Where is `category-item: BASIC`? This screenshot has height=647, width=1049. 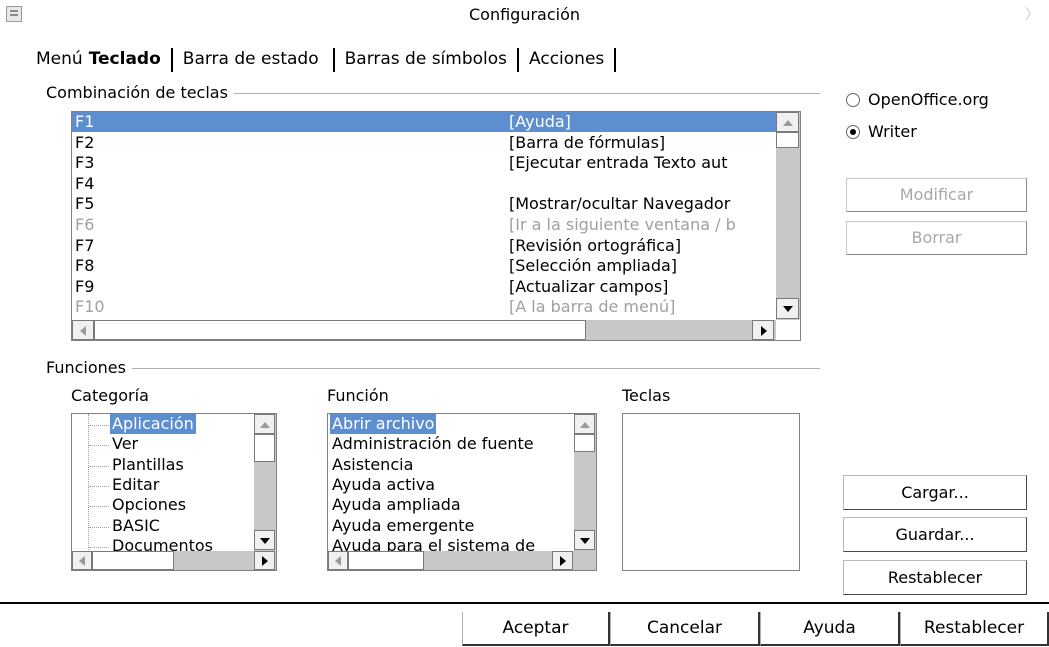 category-item: BASIC is located at coordinates (136, 526).